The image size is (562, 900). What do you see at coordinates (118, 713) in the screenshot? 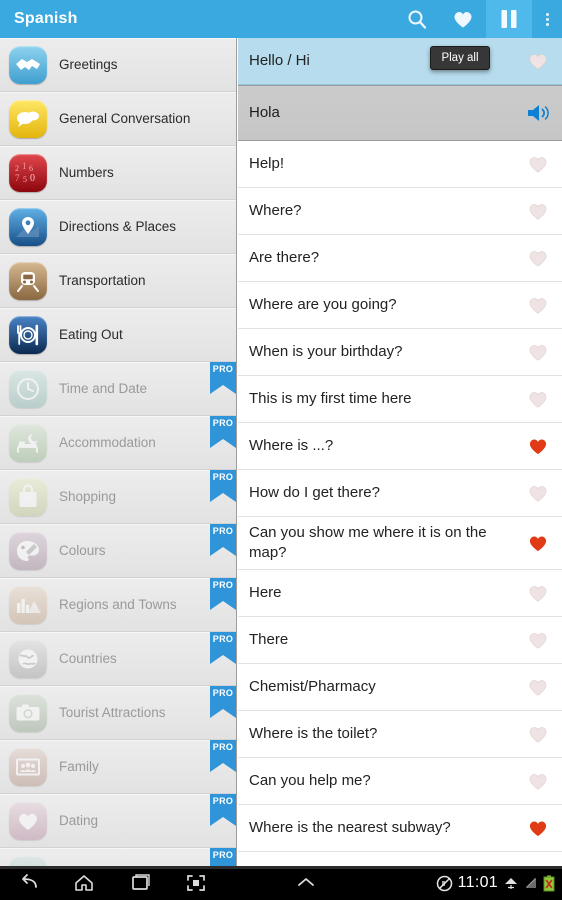
I see `sidebar-item-tourist-attractions: Tourist Attractions PRO` at bounding box center [118, 713].